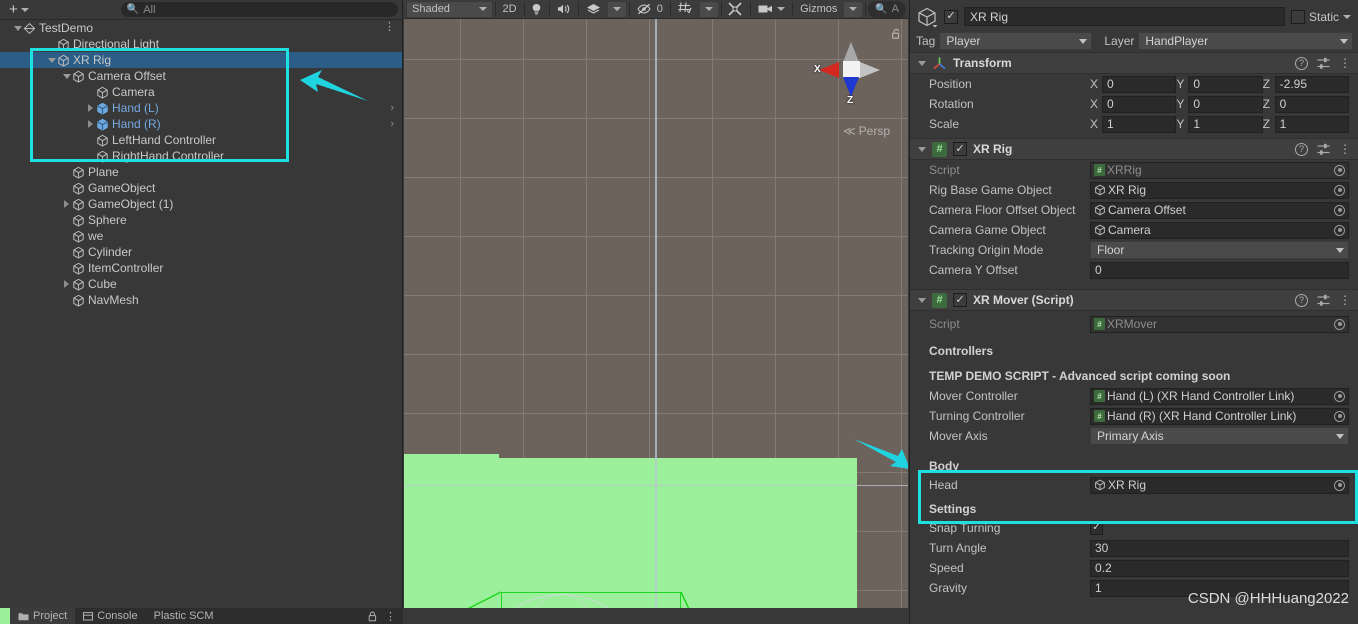 The height and width of the screenshot is (624, 1358). Describe the element at coordinates (960, 149) in the screenshot. I see `xr-rig-enabled-checkbox: ✓` at that location.